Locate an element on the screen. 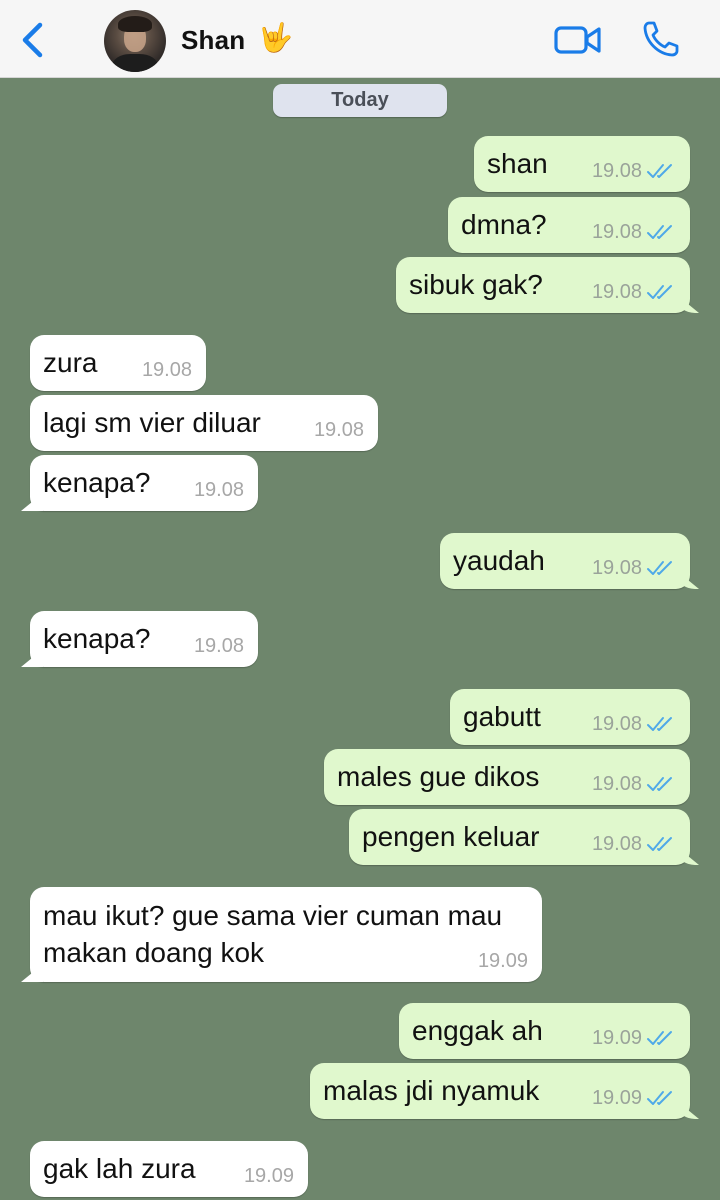 This screenshot has height=1200, width=720. outgoing-message: gabutt 19.08 is located at coordinates (570, 717).